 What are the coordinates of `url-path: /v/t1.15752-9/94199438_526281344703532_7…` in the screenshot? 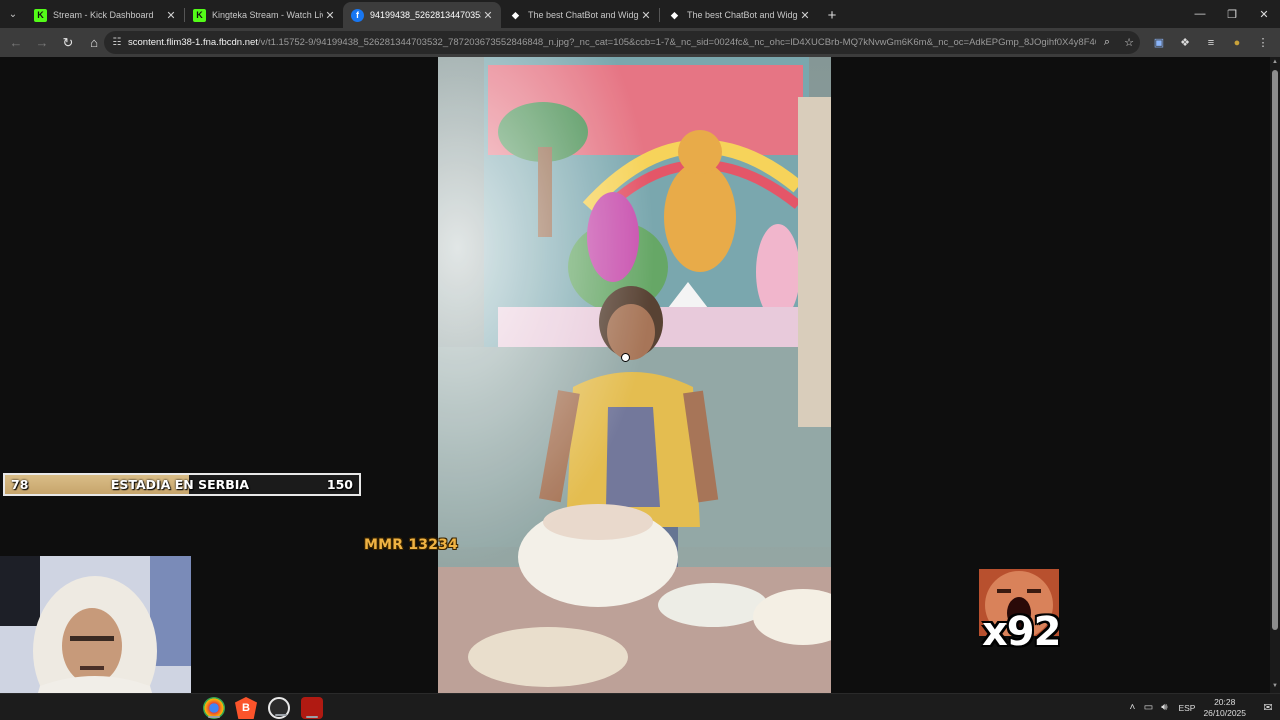 It's located at (676, 42).